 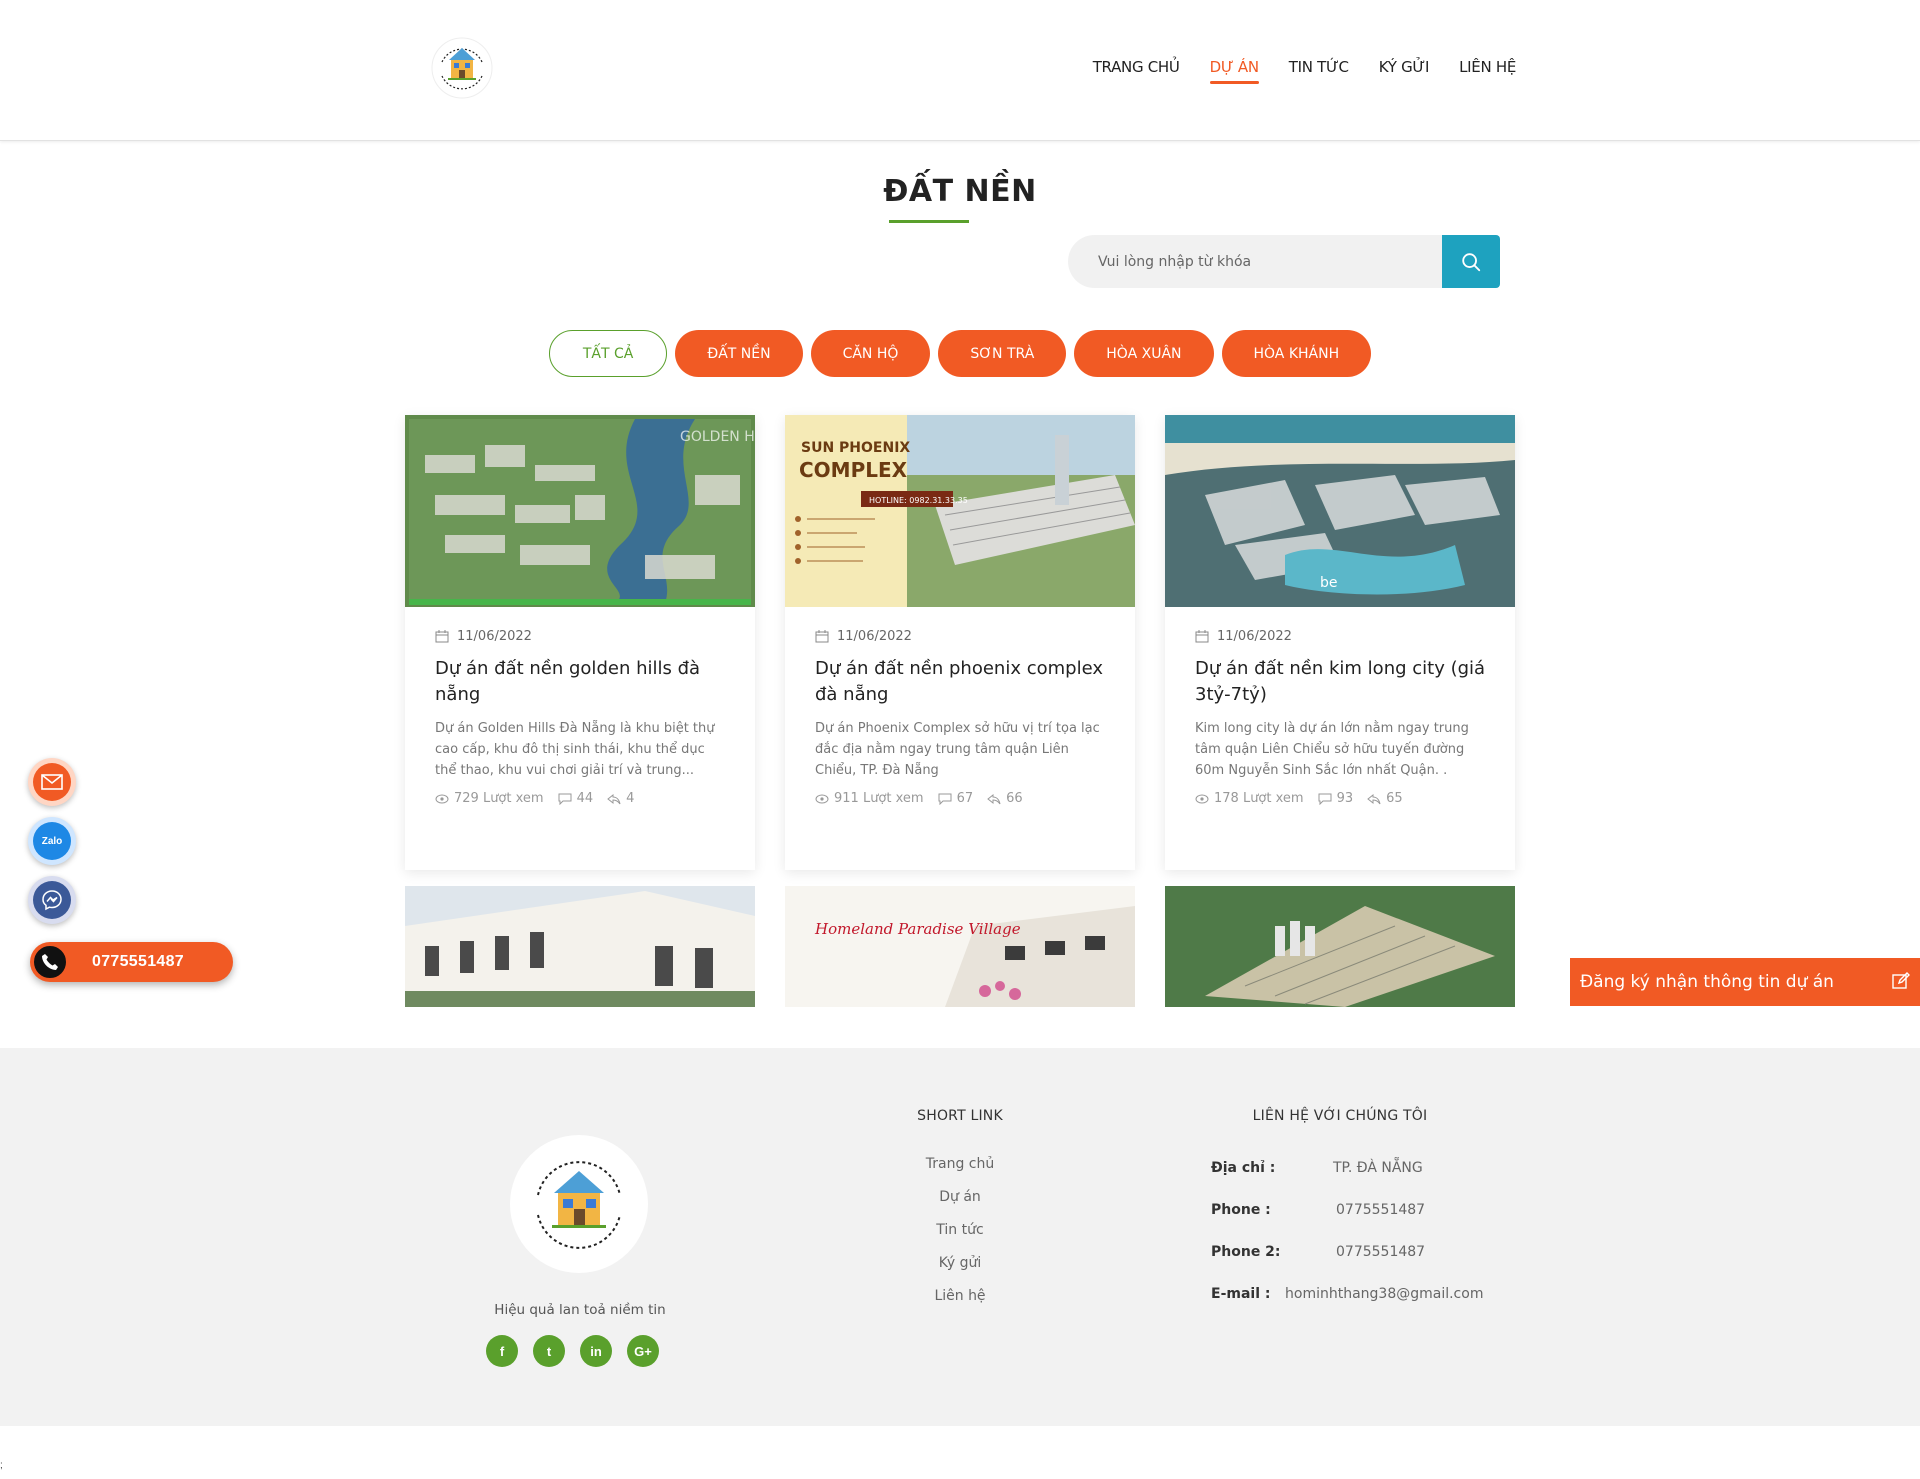 What do you see at coordinates (502, 1351) in the screenshot?
I see `facebook-icon: f` at bounding box center [502, 1351].